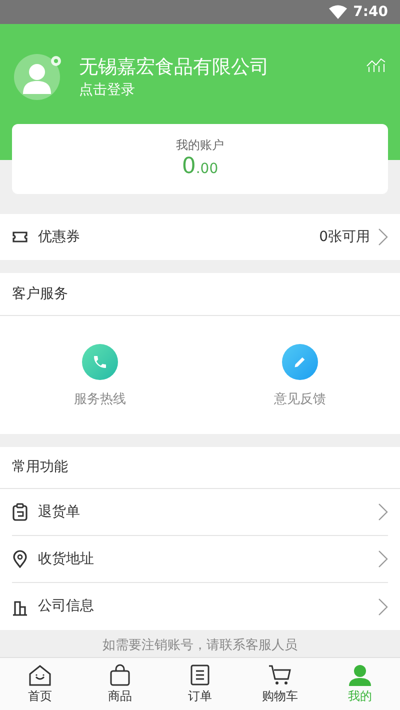  I want to click on pencil-icon, so click(300, 362).